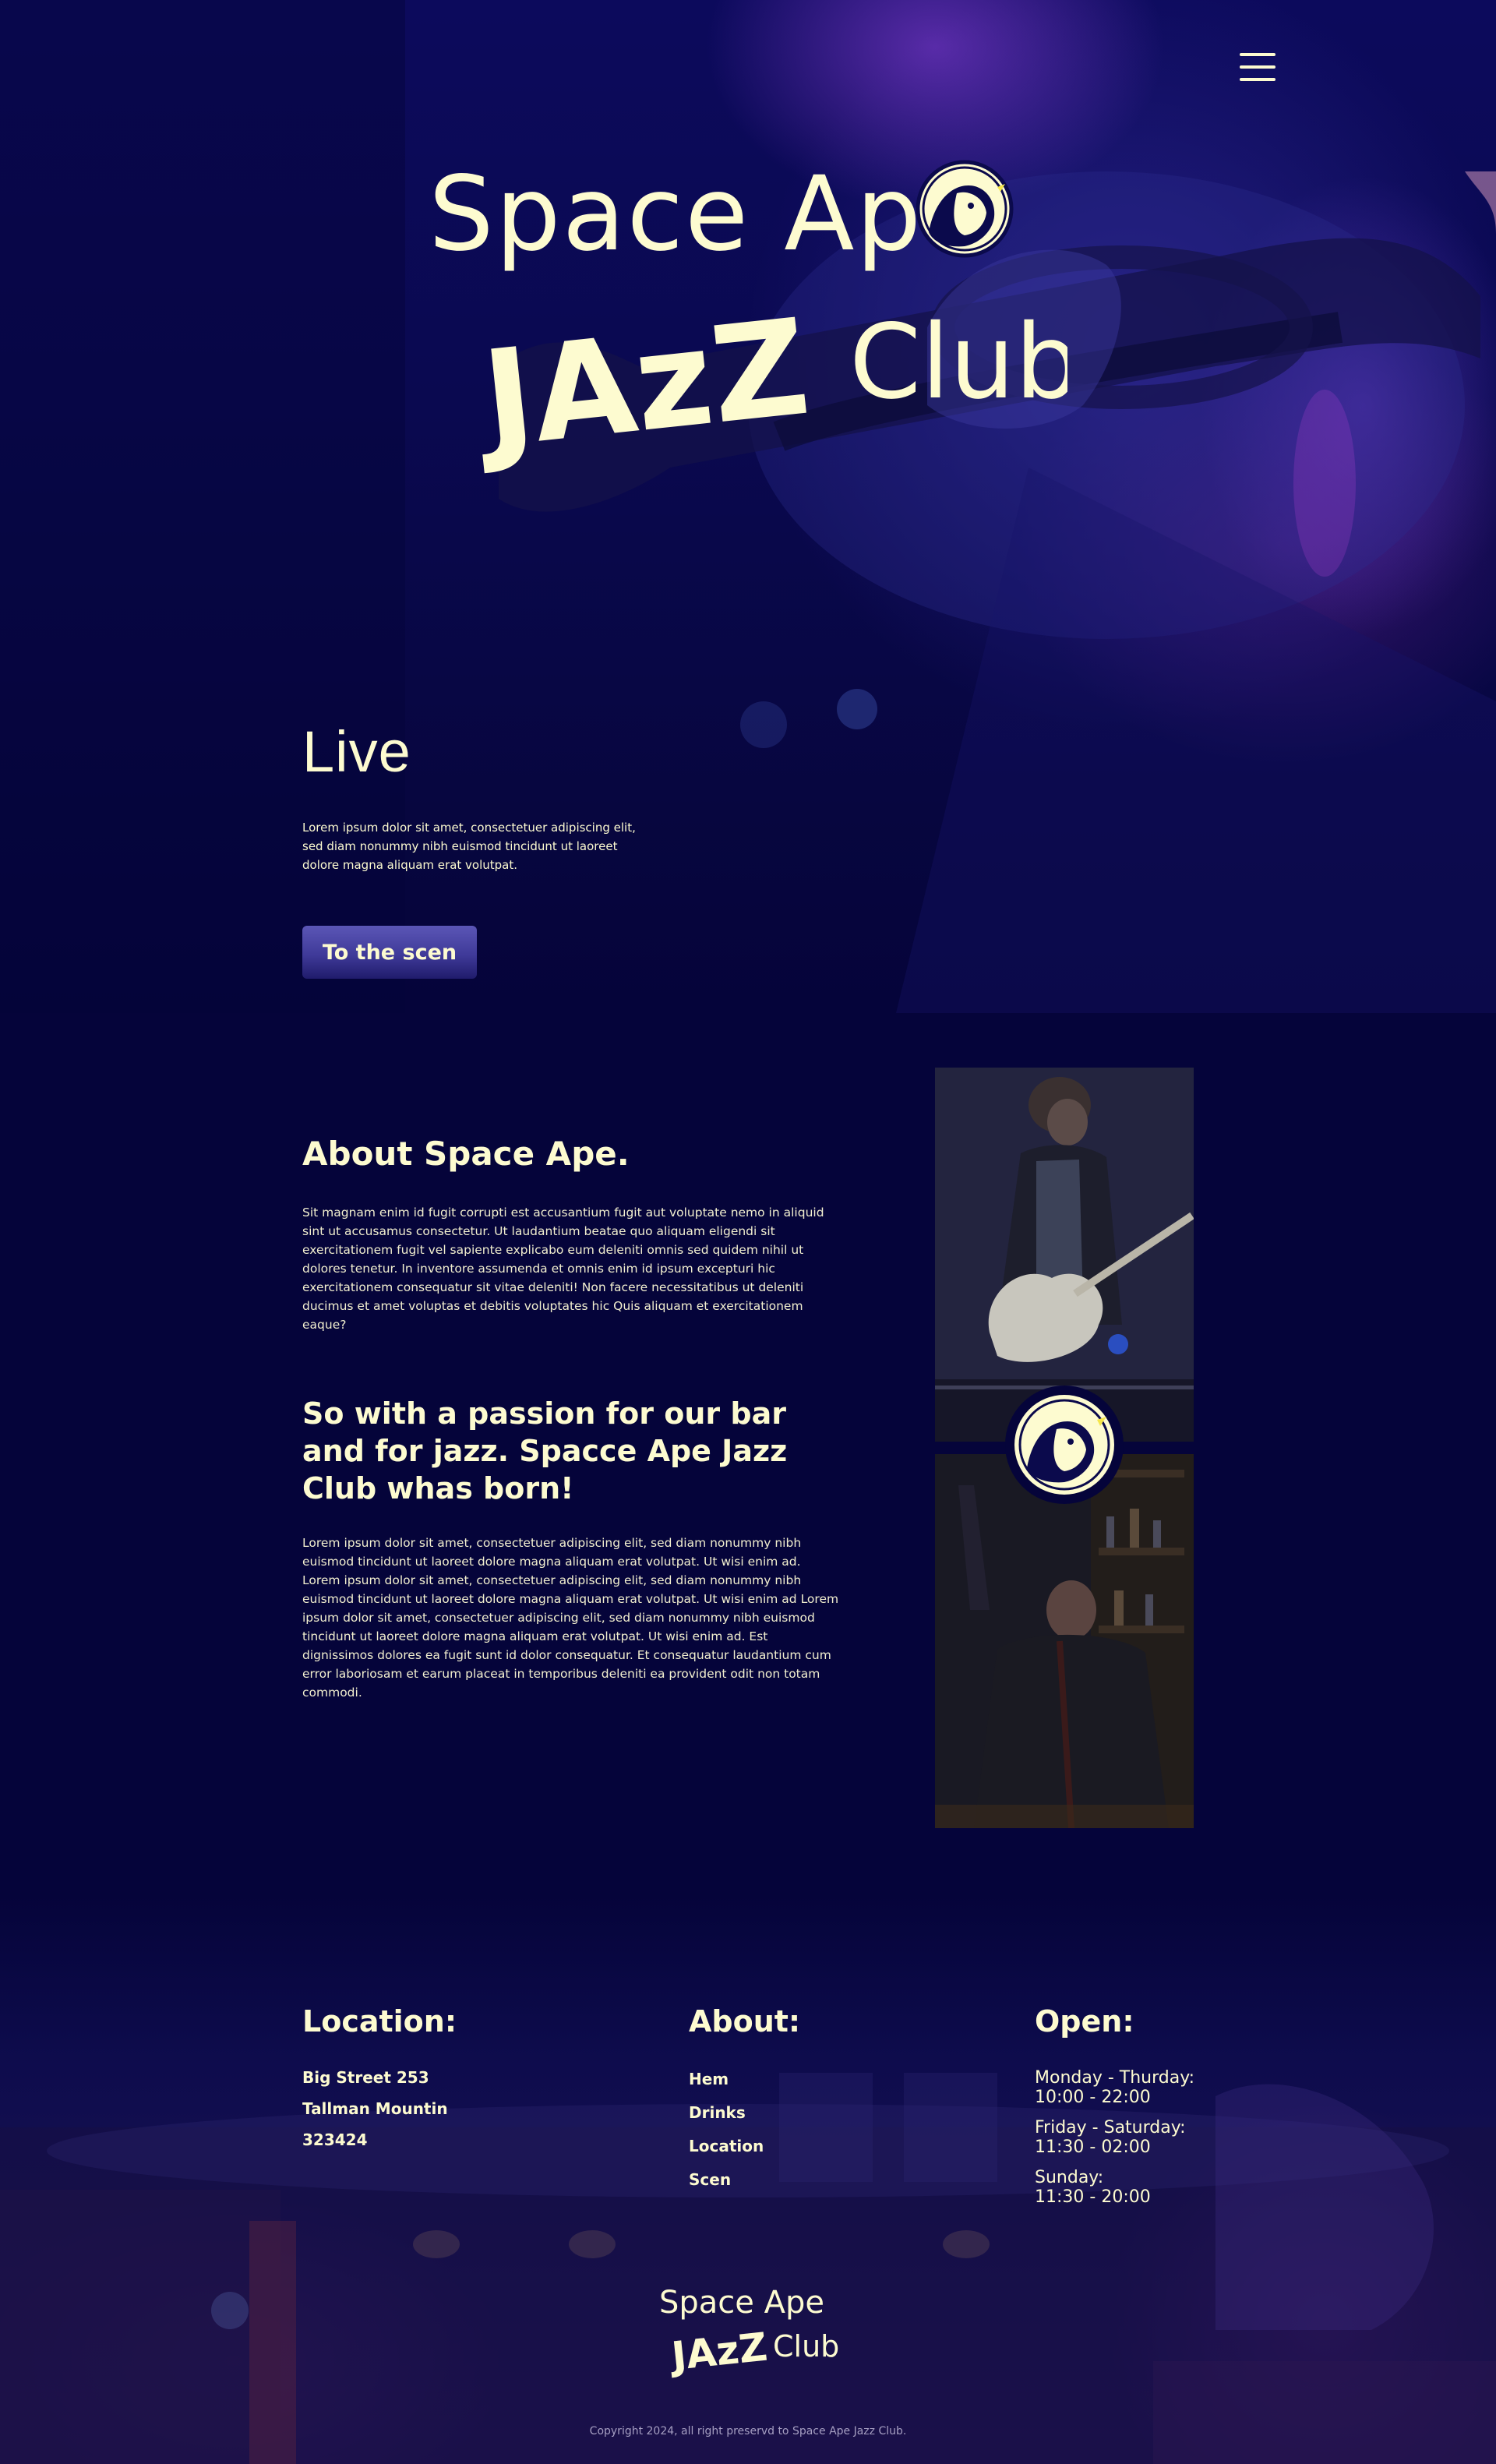  I want to click on footer-open-title: Open:, so click(1084, 2021).